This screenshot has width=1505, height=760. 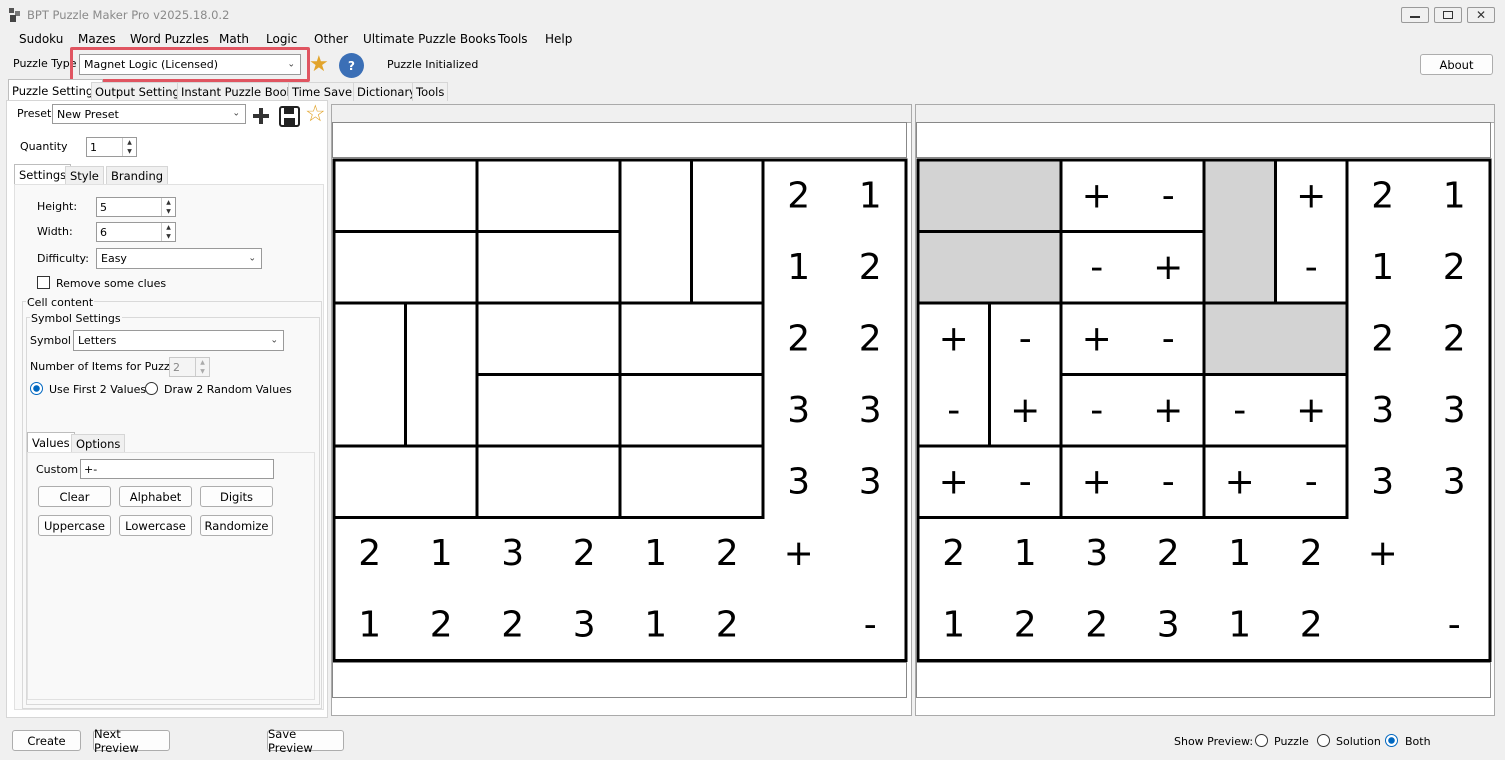 I want to click on difficulty-select: Easy ⌄, so click(x=179, y=258).